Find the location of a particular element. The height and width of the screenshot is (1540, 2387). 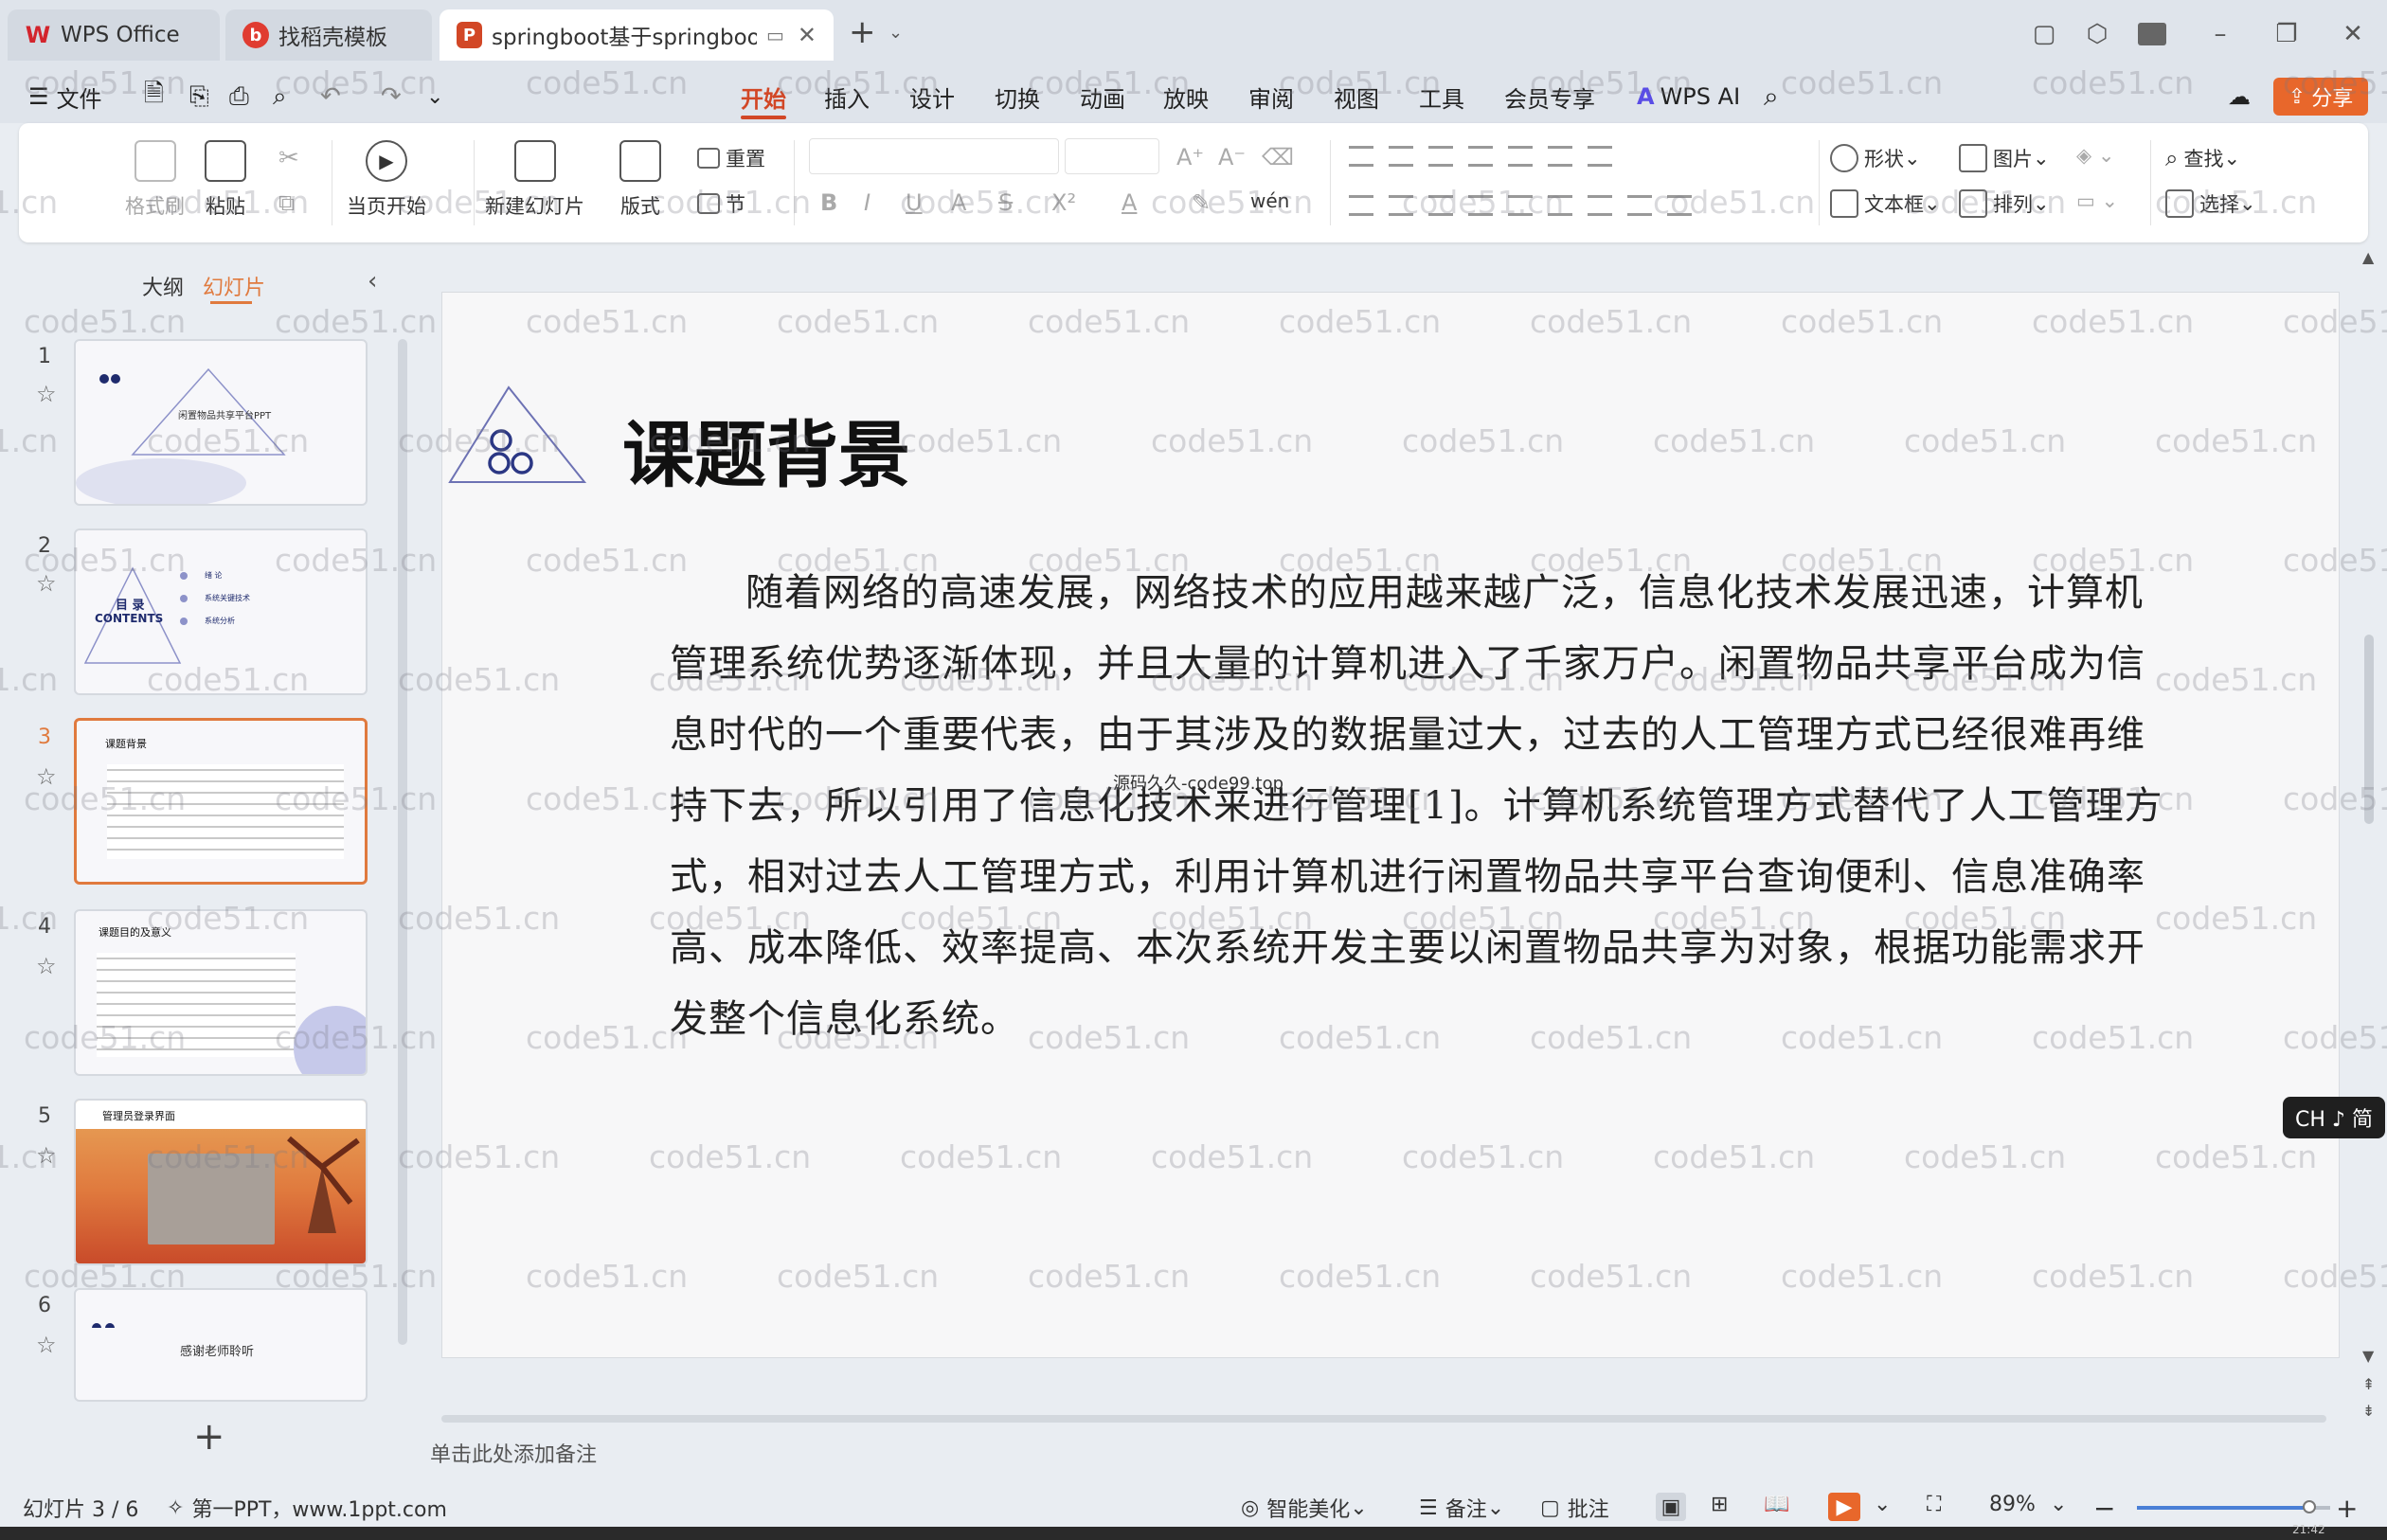

columns-icon is located at coordinates (1600, 205).